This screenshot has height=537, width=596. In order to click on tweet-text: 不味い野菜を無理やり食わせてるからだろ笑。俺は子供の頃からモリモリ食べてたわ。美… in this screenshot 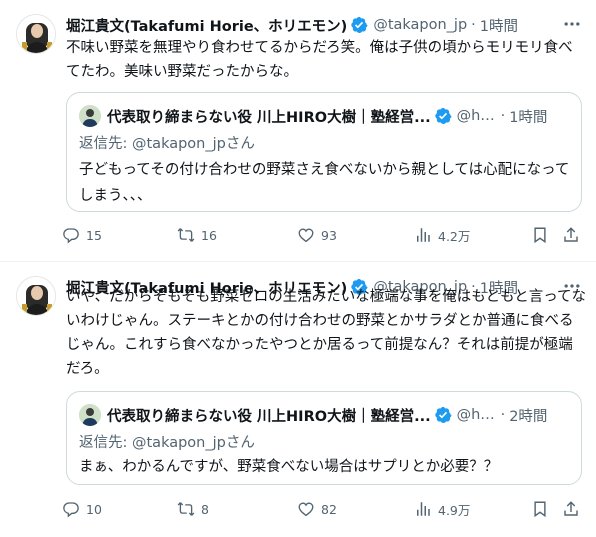, I will do `click(319, 60)`.